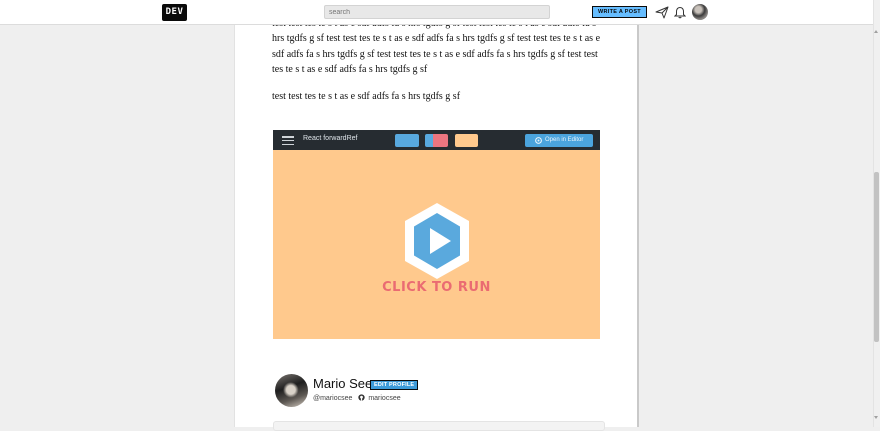 Image resolution: width=880 pixels, height=431 pixels. I want to click on layout-split-button, so click(436, 140).